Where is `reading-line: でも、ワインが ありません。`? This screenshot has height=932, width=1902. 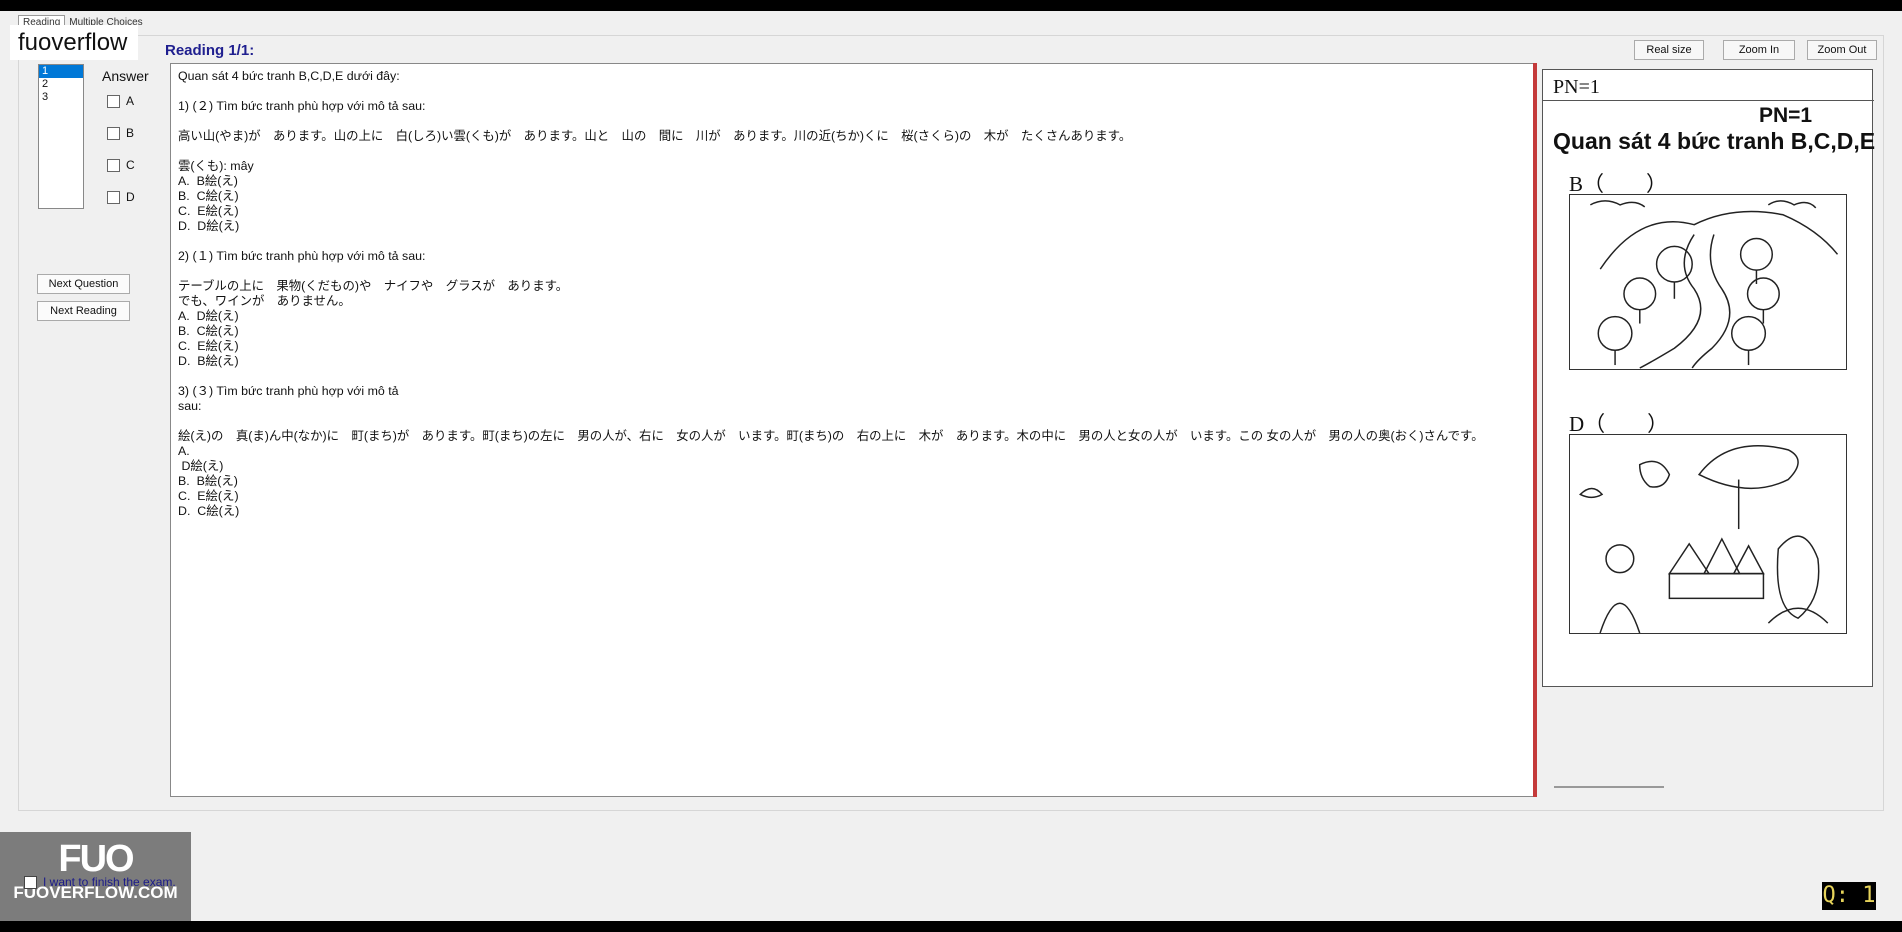 reading-line: でも、ワインが ありません。 is located at coordinates (264, 301).